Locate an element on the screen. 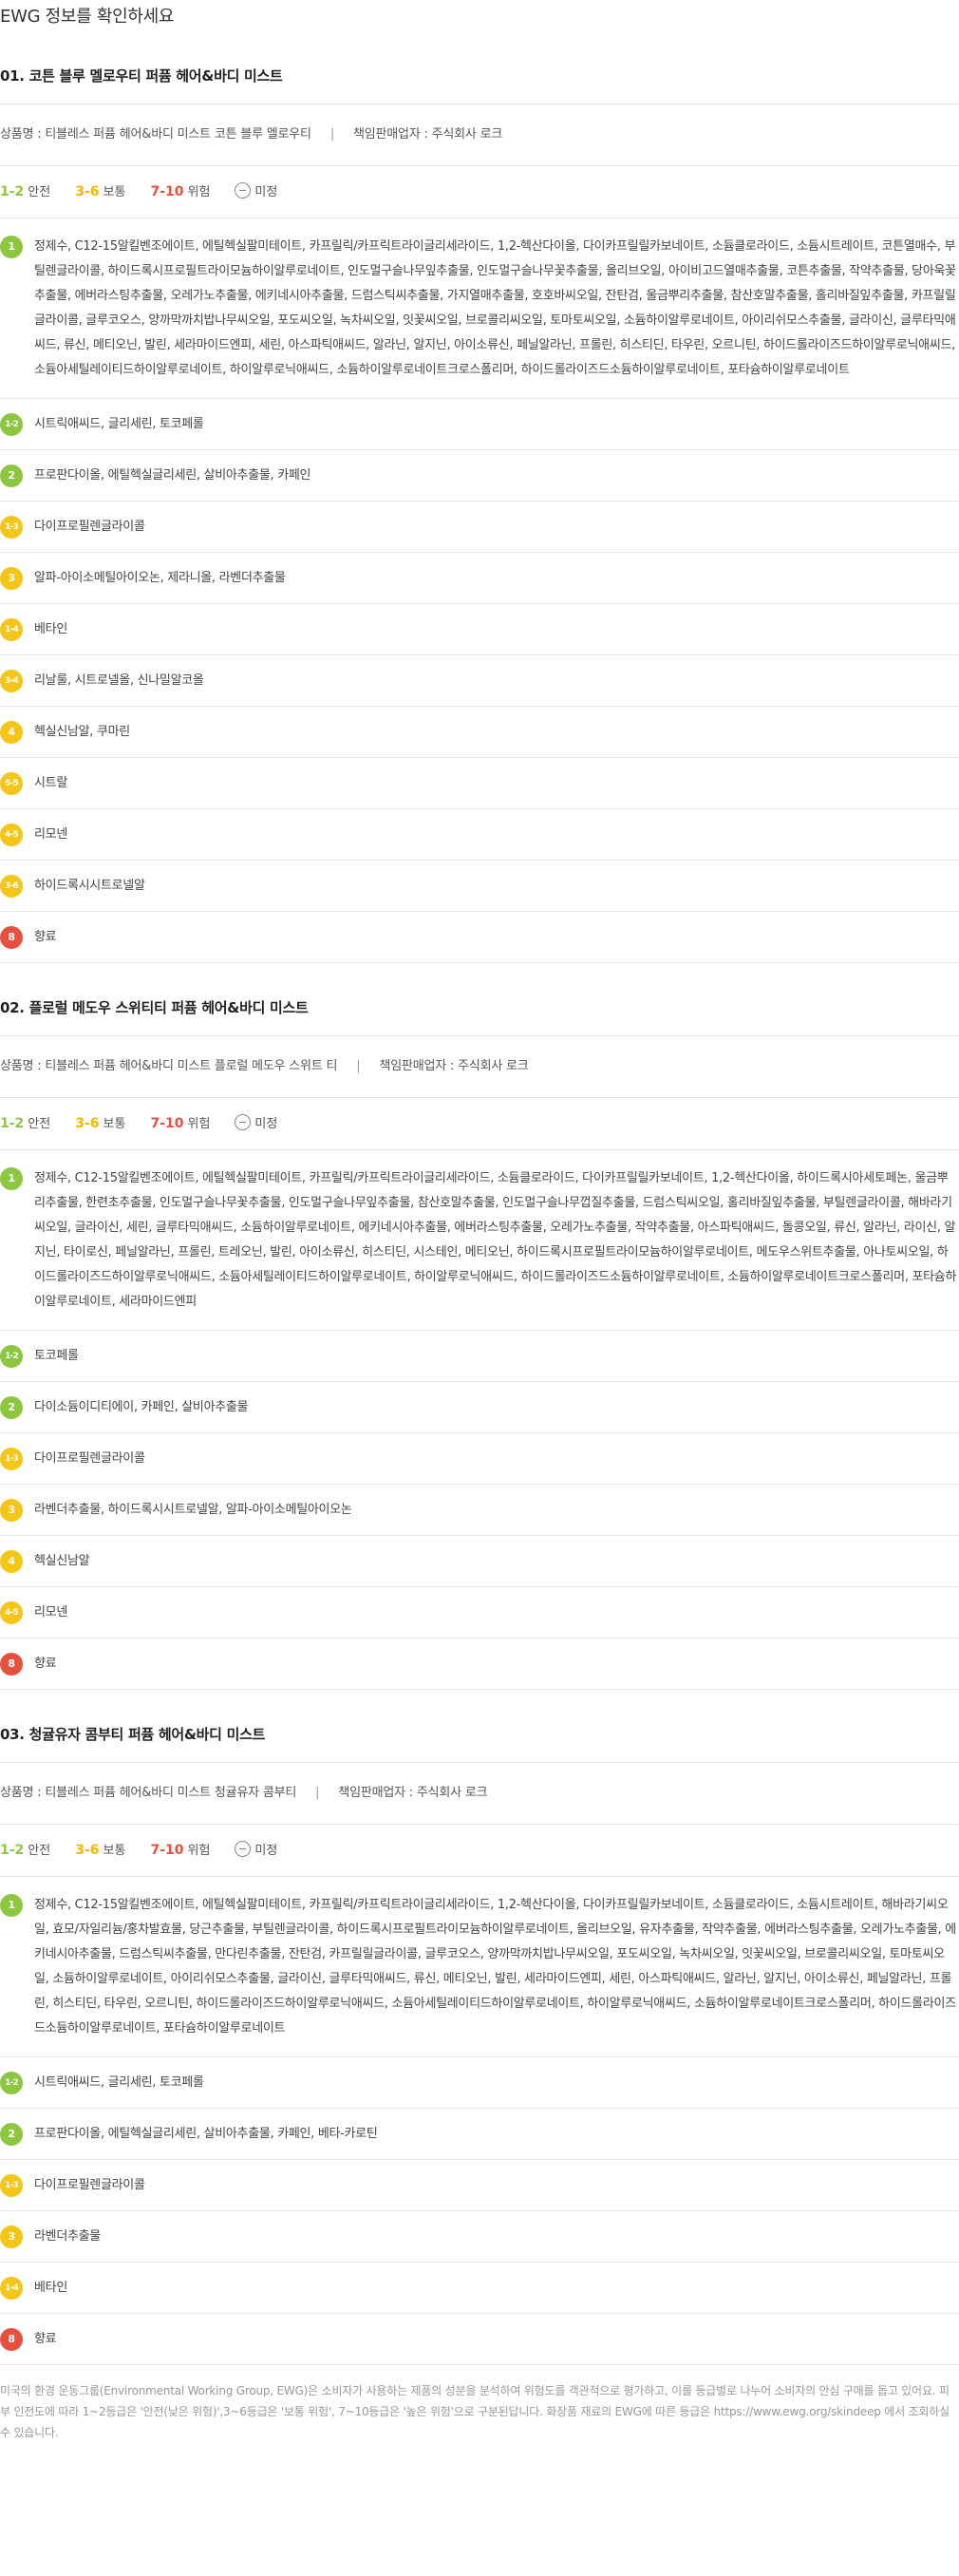 The width and height of the screenshot is (959, 2576). page-title: EWG 정보를 확인하세요 is located at coordinates (87, 17).